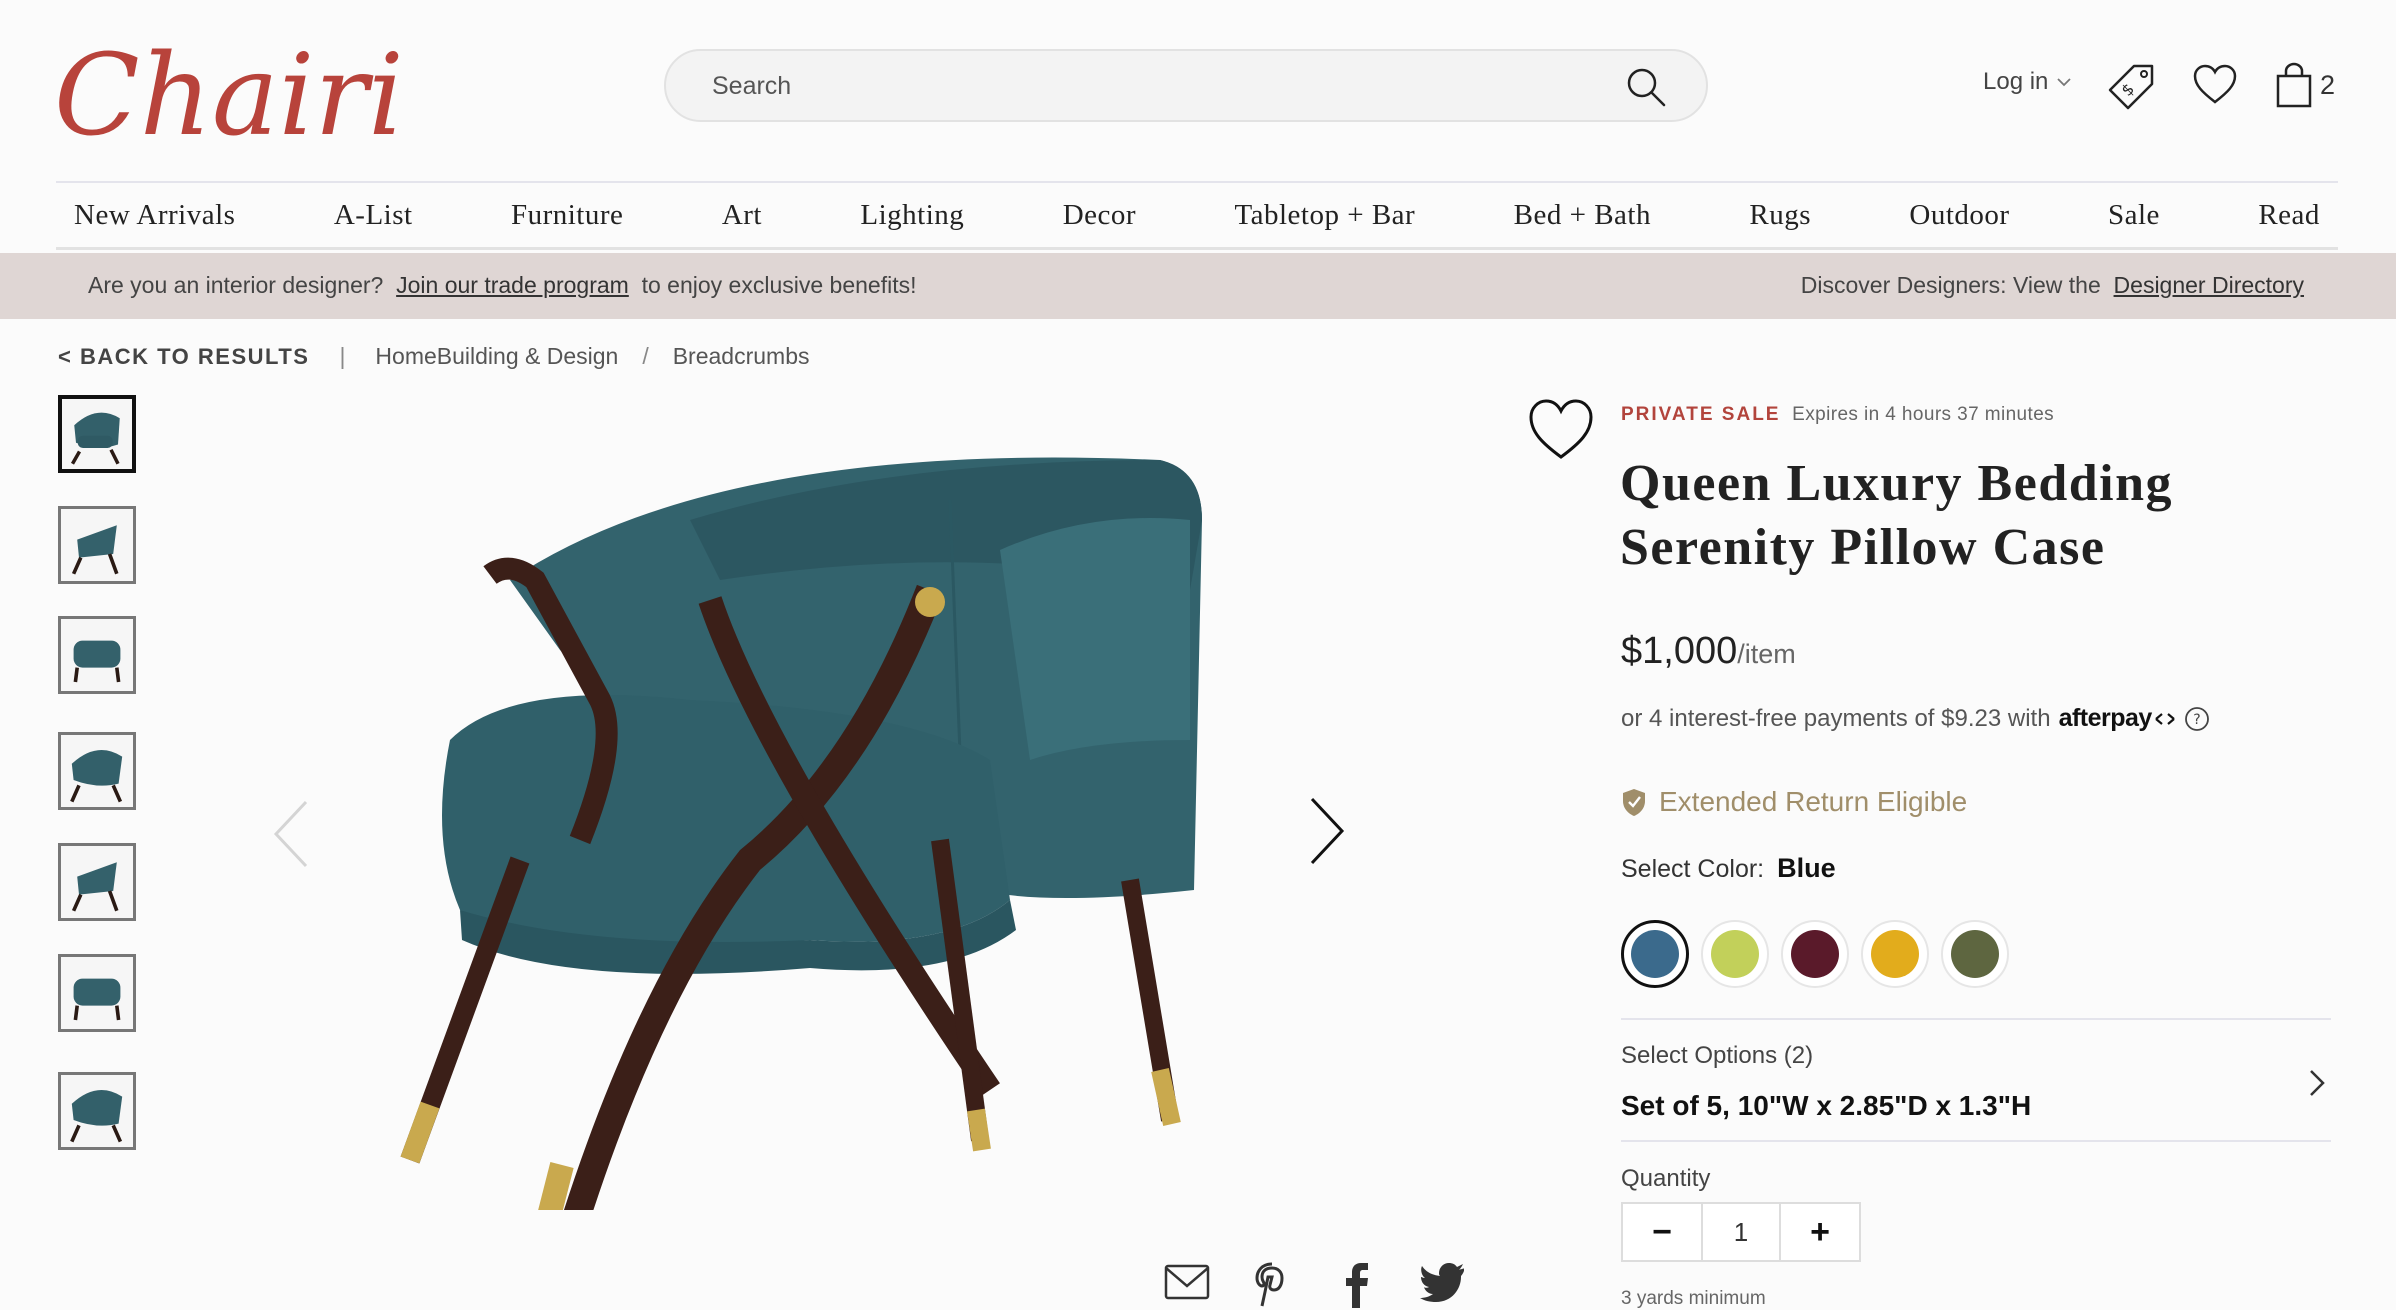  I want to click on chairish-logo: Chairish, so click(226, 87).